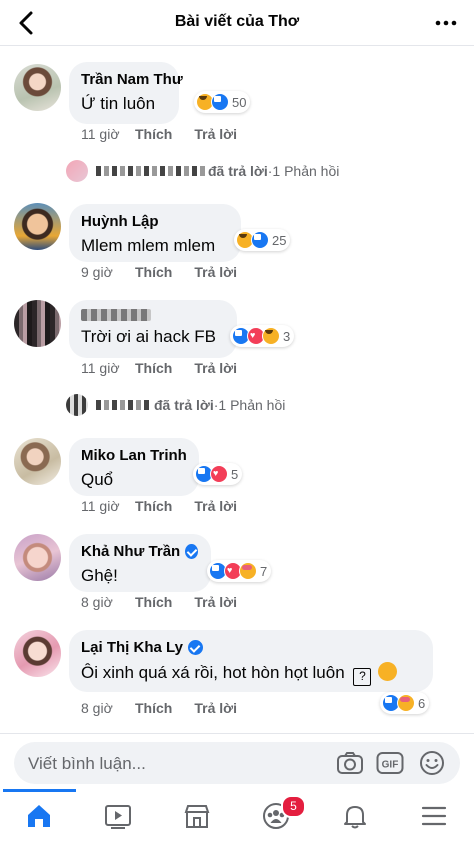 Image resolution: width=474 pixels, height=842 pixels. What do you see at coordinates (432, 763) in the screenshot?
I see `emoji-icon` at bounding box center [432, 763].